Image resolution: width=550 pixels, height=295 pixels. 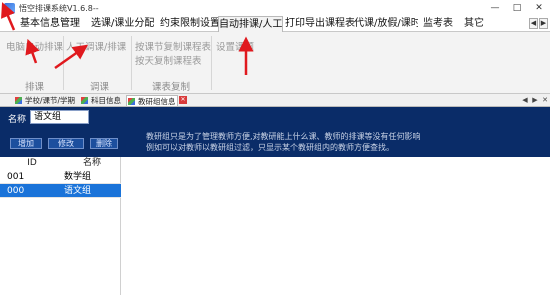 What do you see at coordinates (60, 177) in the screenshot?
I see `table-row: 001 数学组` at bounding box center [60, 177].